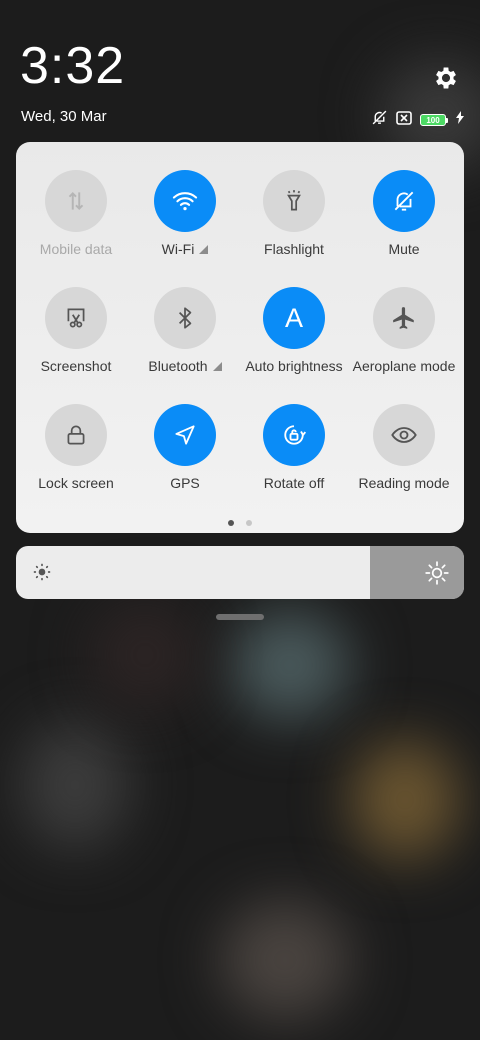 The height and width of the screenshot is (1040, 480). I want to click on alarm-off-icon, so click(379, 120).